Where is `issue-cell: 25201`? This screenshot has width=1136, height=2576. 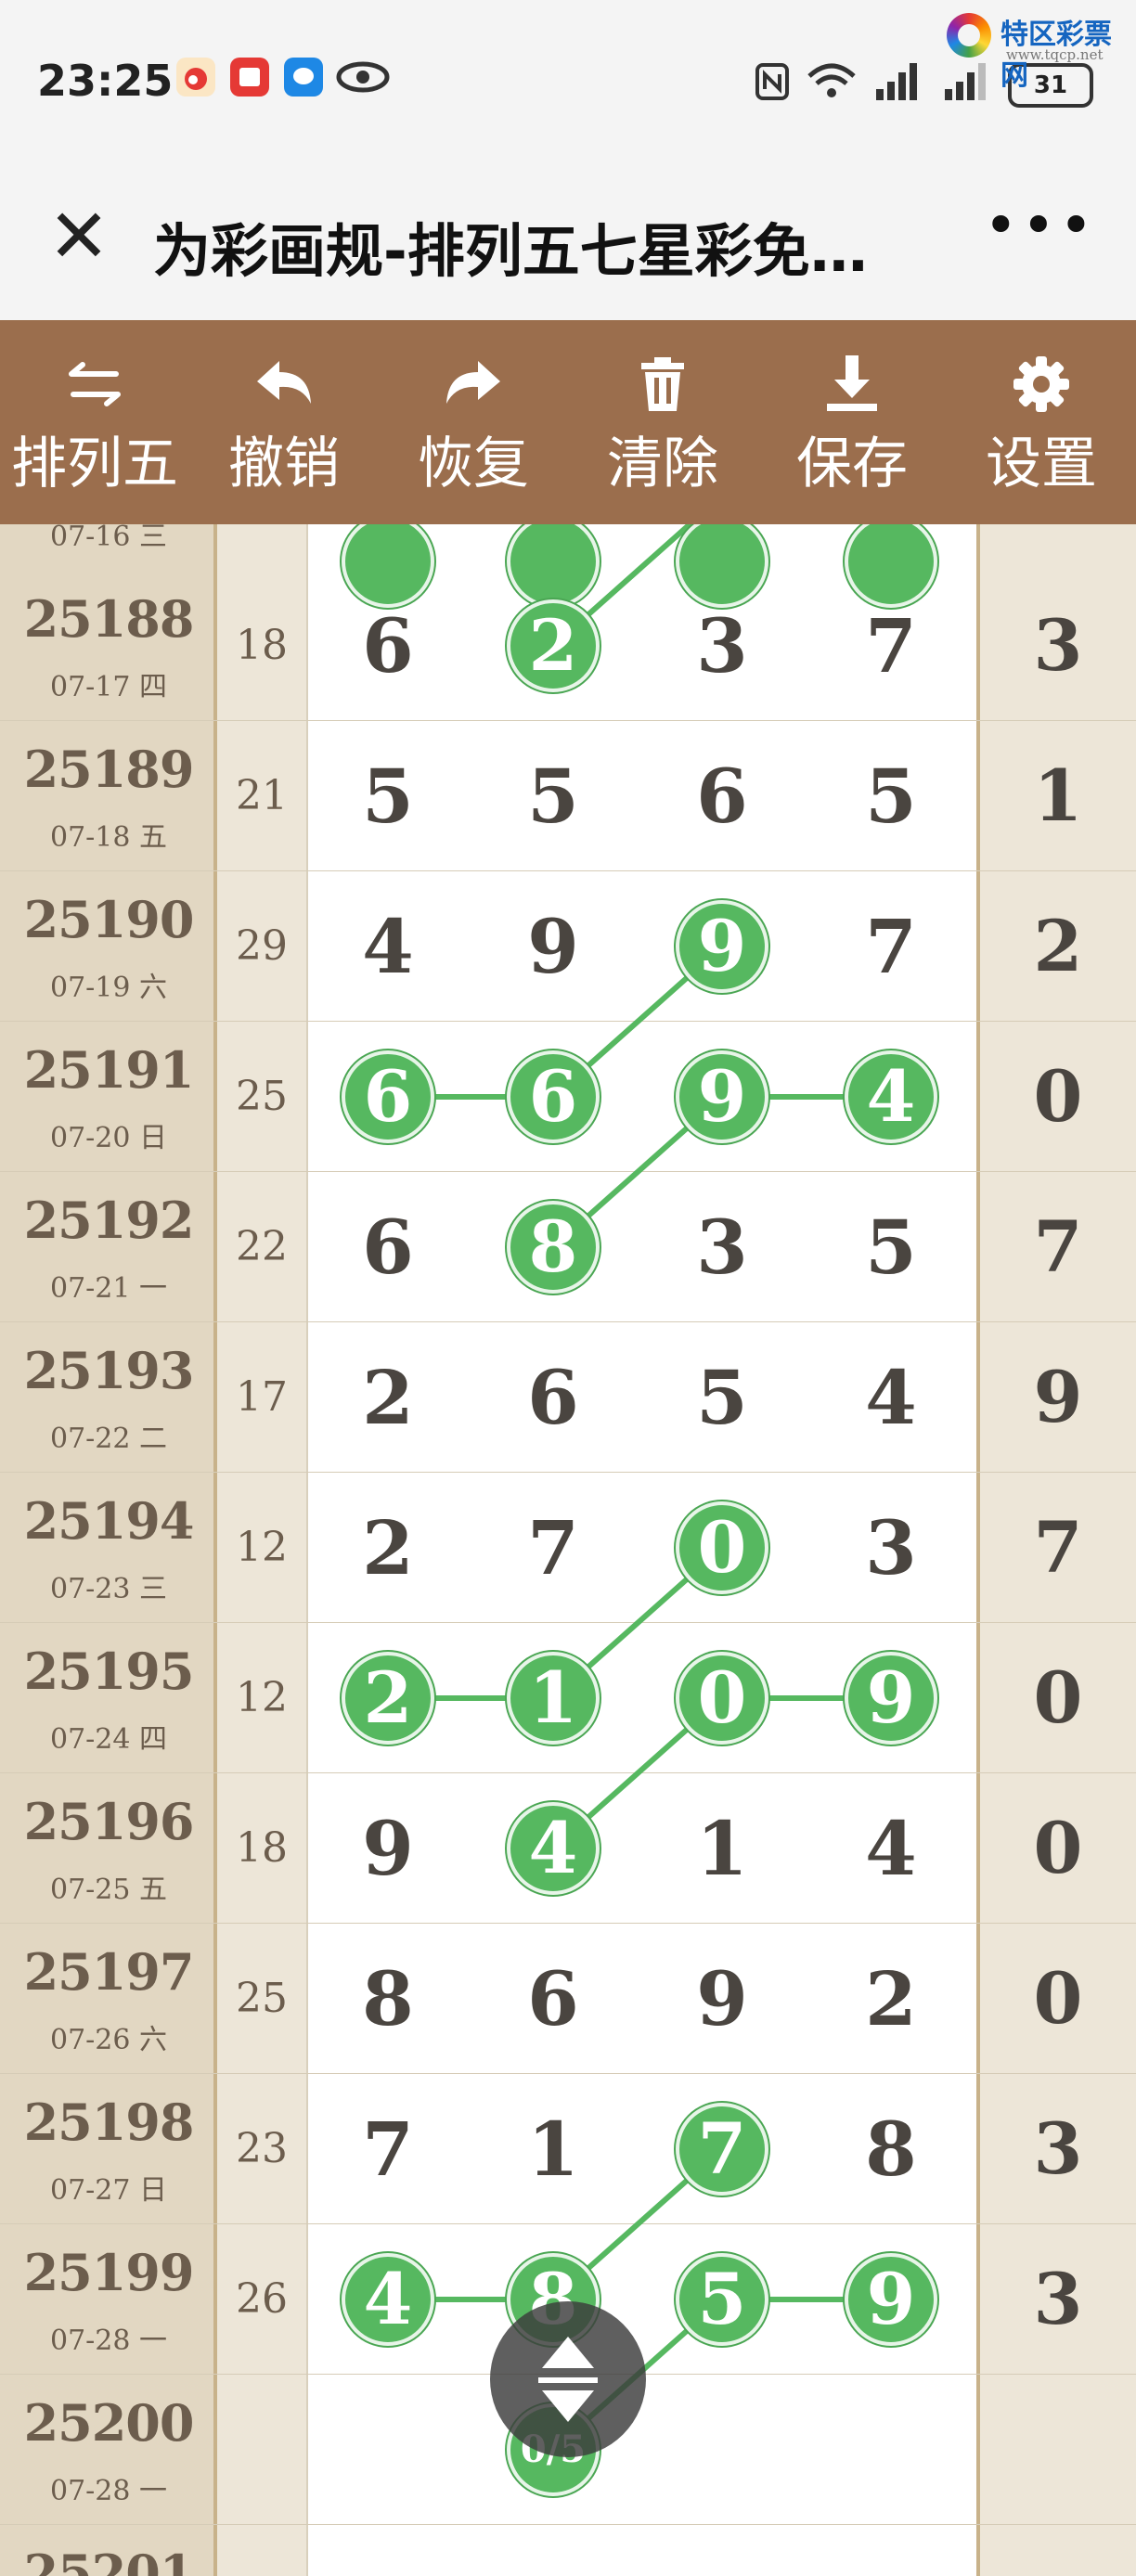 issue-cell: 25201 is located at coordinates (108, 2551).